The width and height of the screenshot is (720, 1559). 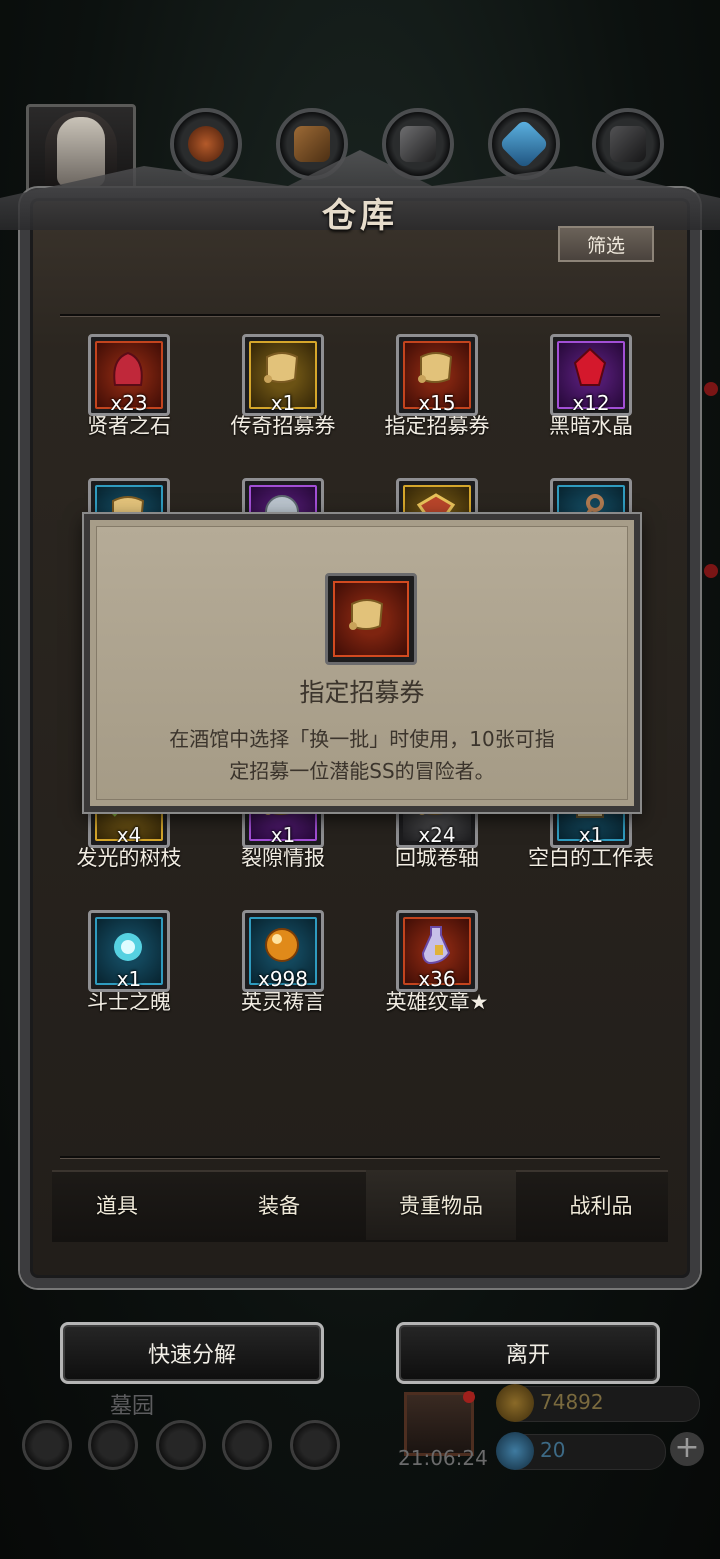 I want to click on gift-timer: 21:06:24, so click(x=443, y=1458).